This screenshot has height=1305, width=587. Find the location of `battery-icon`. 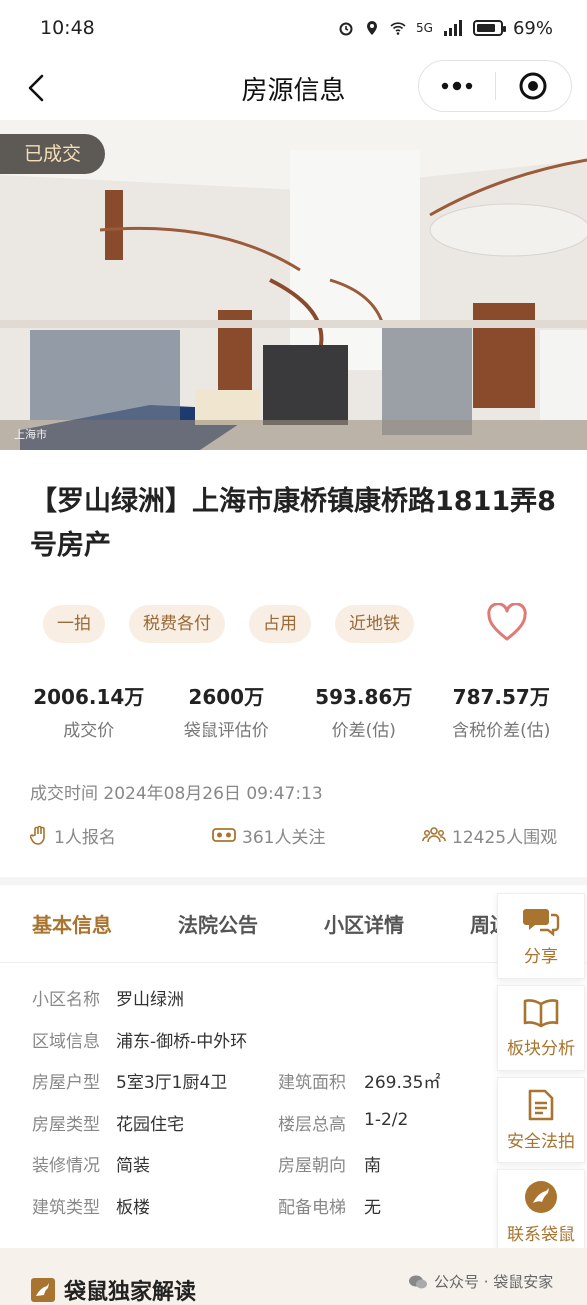

battery-icon is located at coordinates (489, 28).